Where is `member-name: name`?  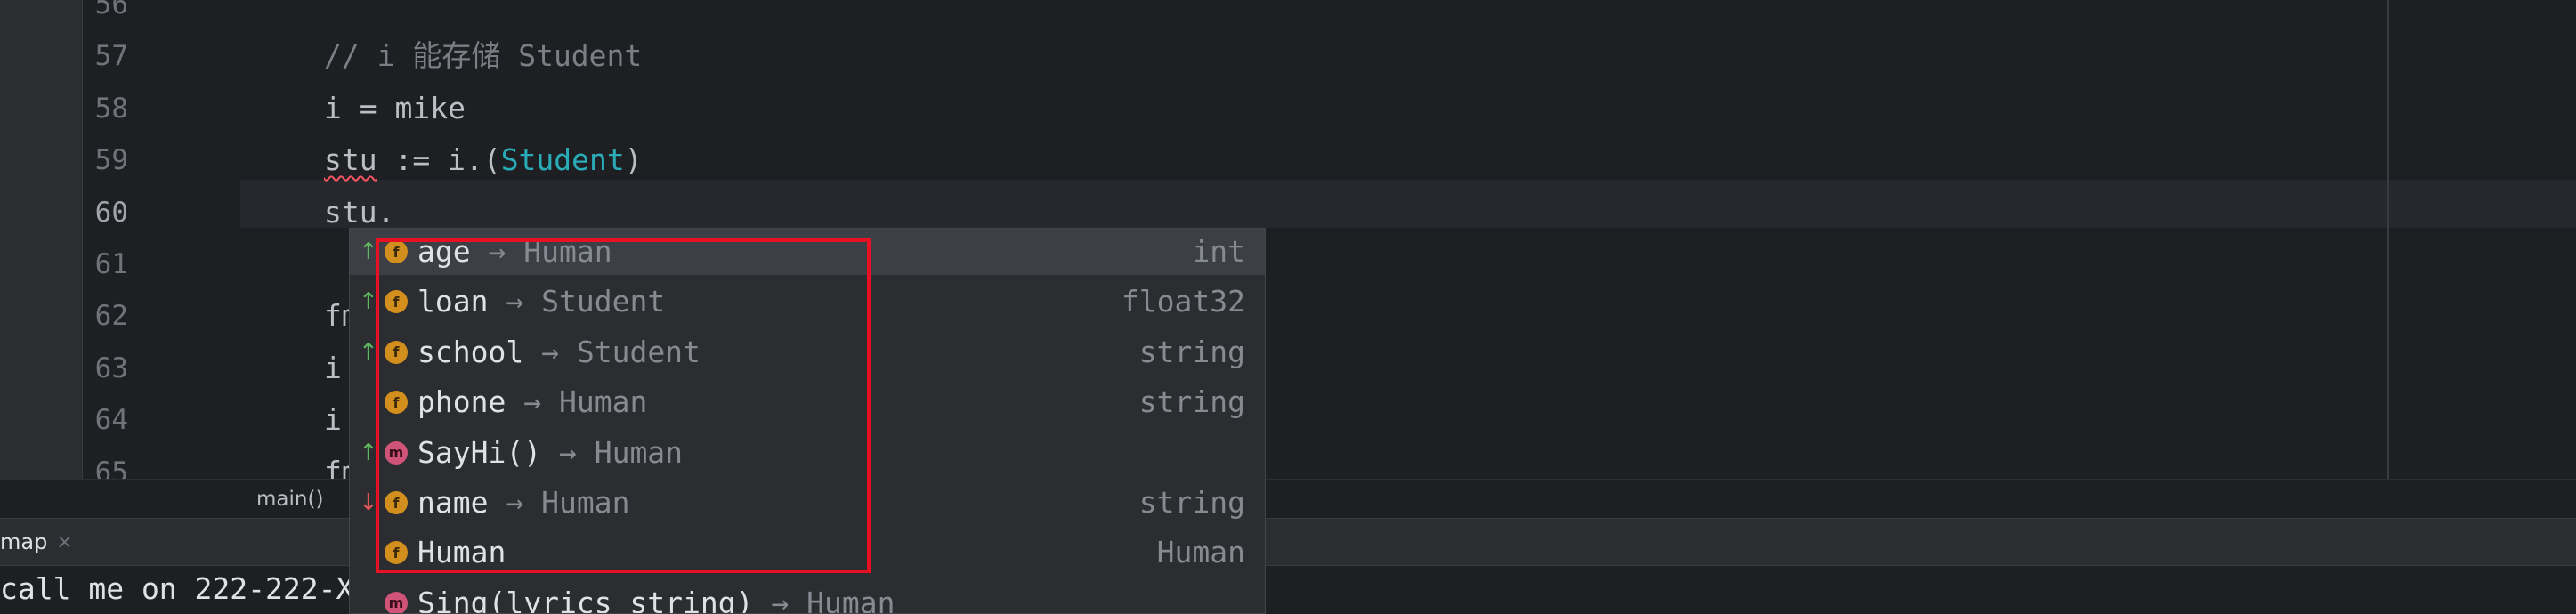
member-name: name is located at coordinates (453, 503).